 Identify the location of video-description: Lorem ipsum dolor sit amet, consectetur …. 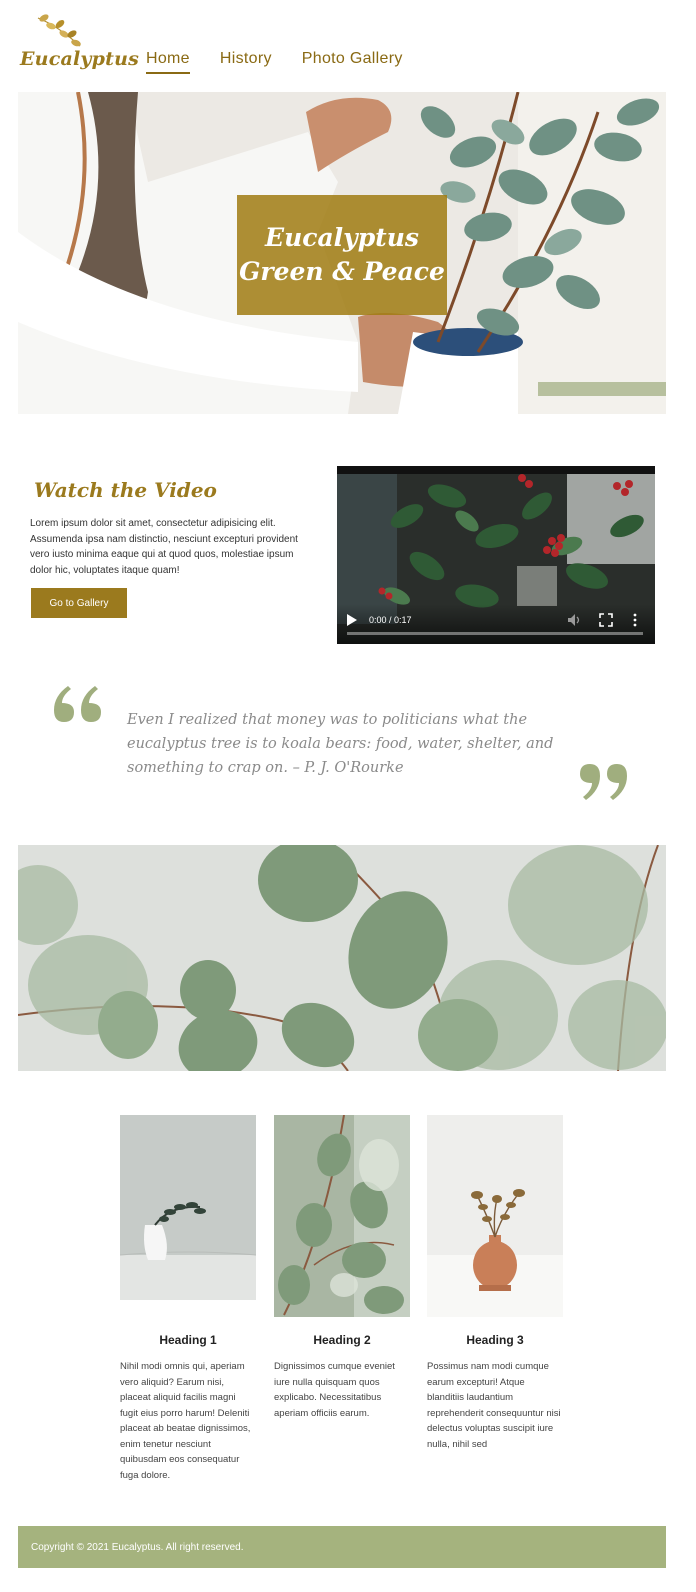
(164, 547).